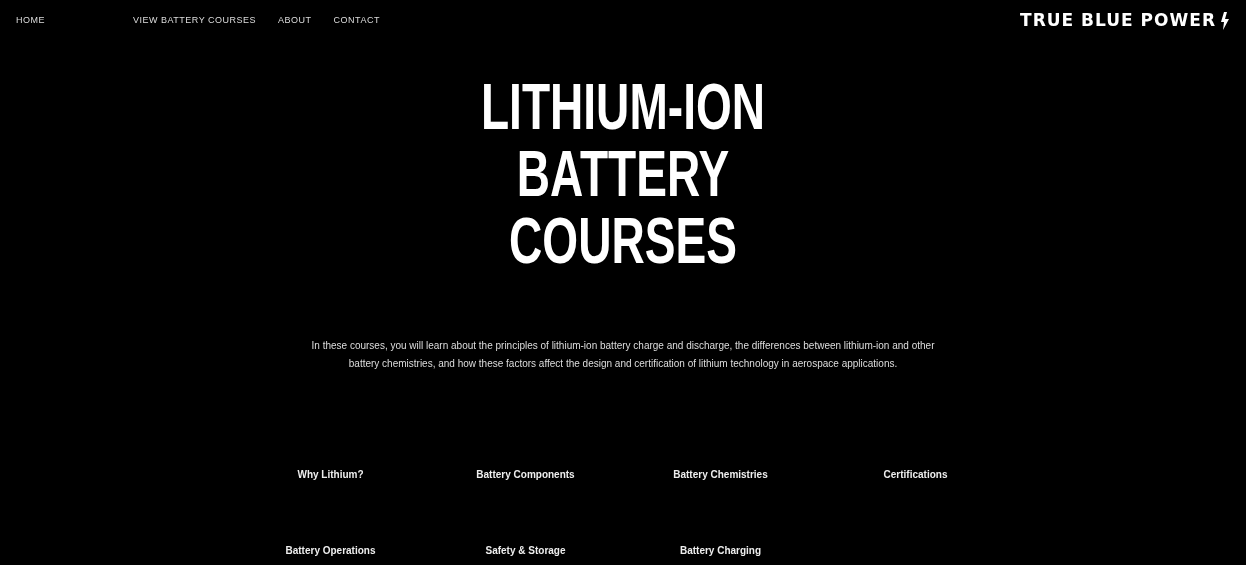 The height and width of the screenshot is (565, 1246). What do you see at coordinates (623, 174) in the screenshot?
I see `page-title: LITHIUM-ION BATTERY COURSES` at bounding box center [623, 174].